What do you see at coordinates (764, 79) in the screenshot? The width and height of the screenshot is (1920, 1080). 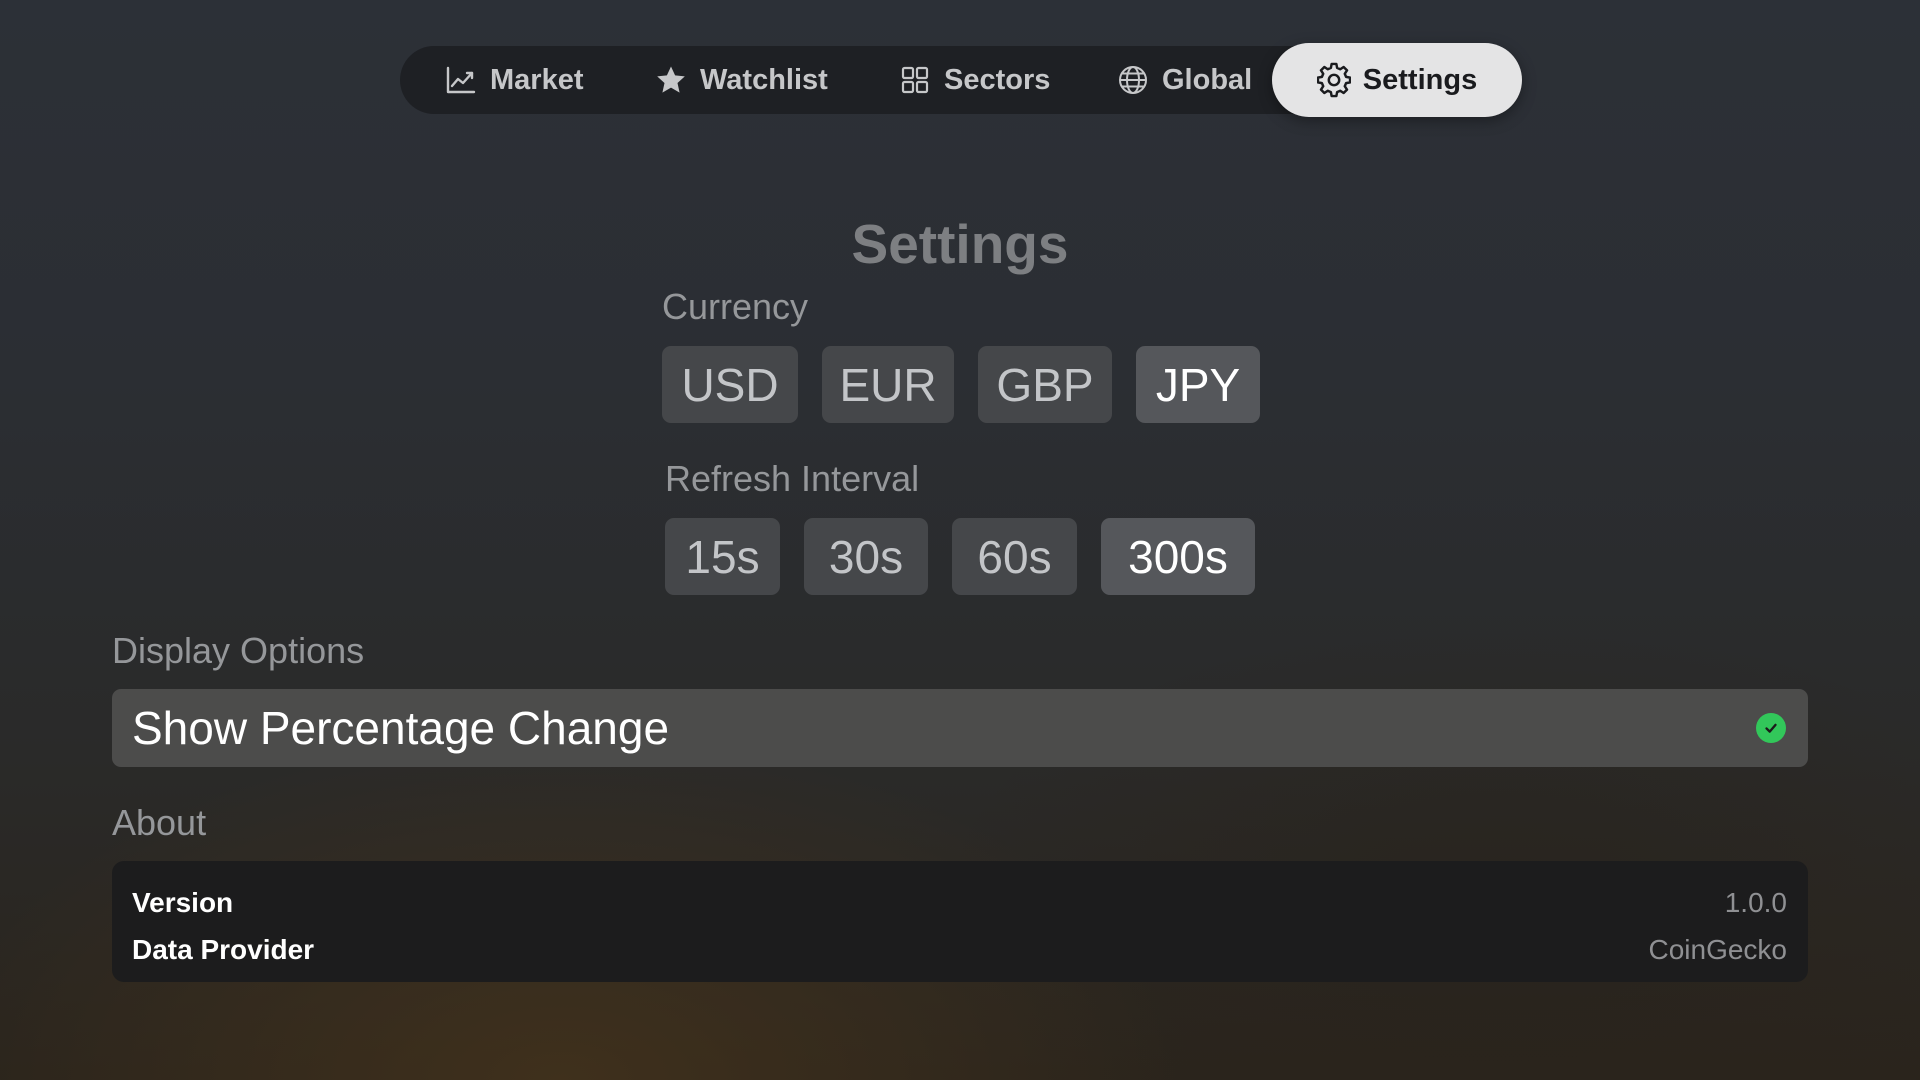 I see `tab-watchlist-label: Watchlist` at bounding box center [764, 79].